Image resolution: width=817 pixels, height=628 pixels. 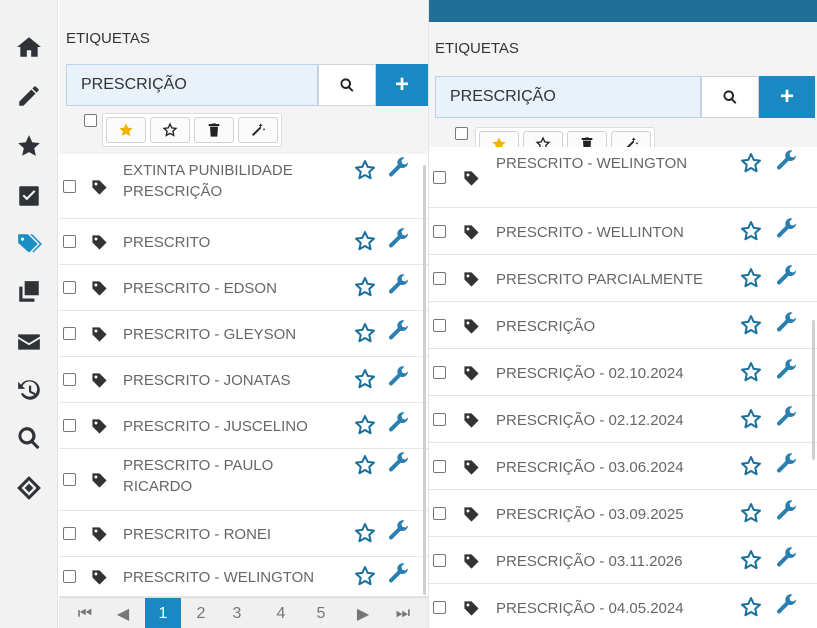 I want to click on scrollbar, so click(x=424, y=380).